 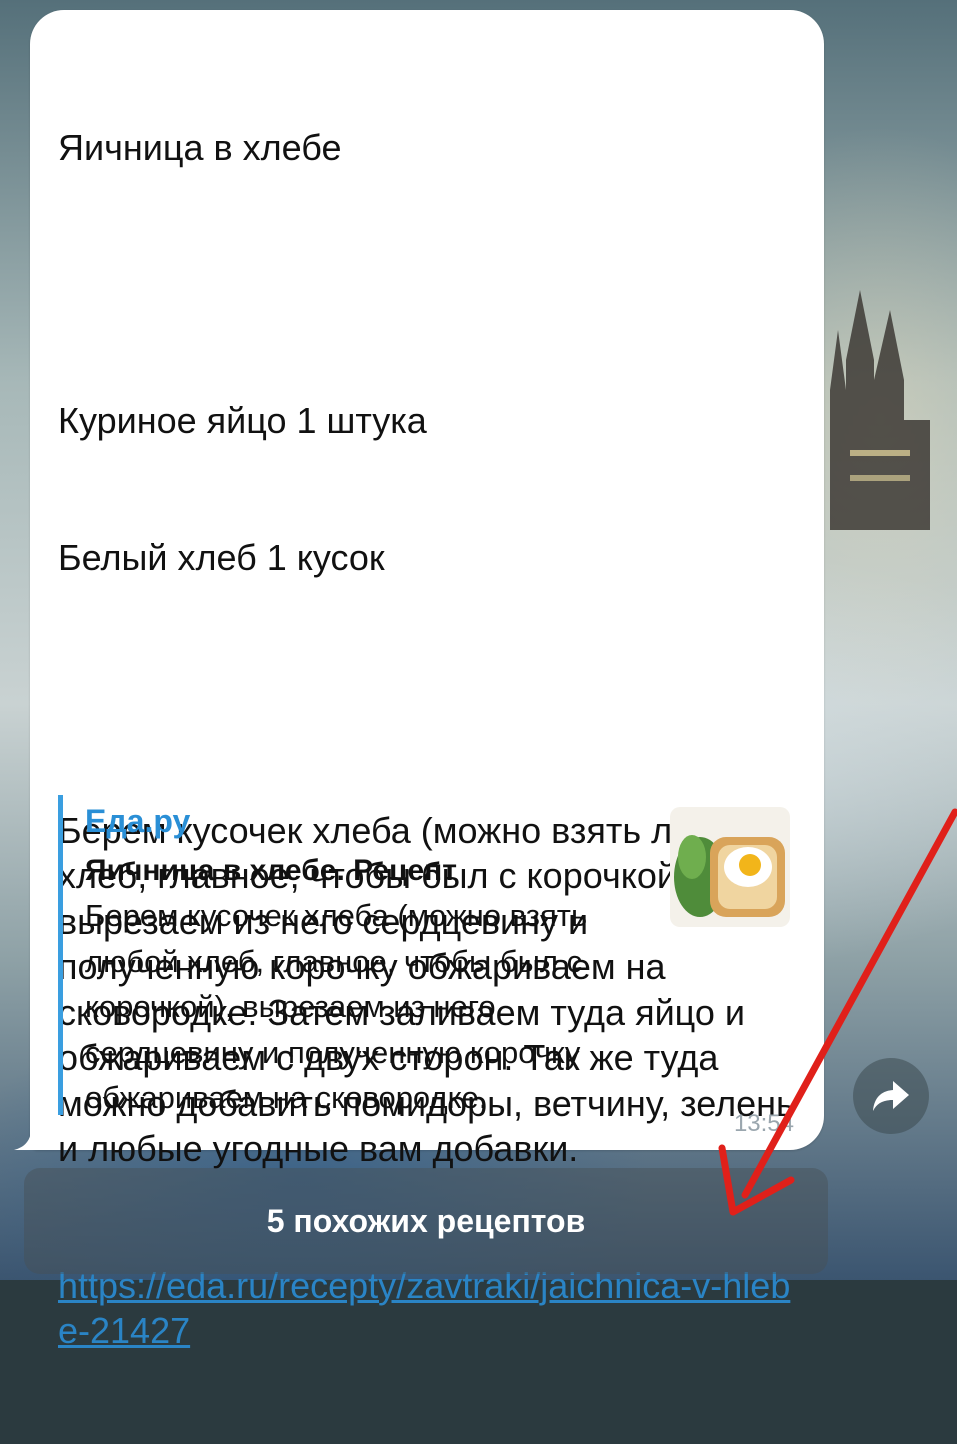 I want to click on share-arrow-icon, so click(x=891, y=1096).